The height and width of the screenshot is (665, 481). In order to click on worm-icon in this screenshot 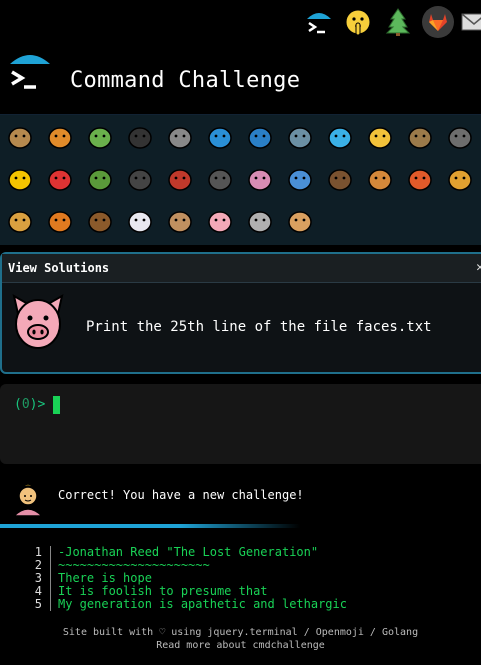, I will do `click(260, 179)`.